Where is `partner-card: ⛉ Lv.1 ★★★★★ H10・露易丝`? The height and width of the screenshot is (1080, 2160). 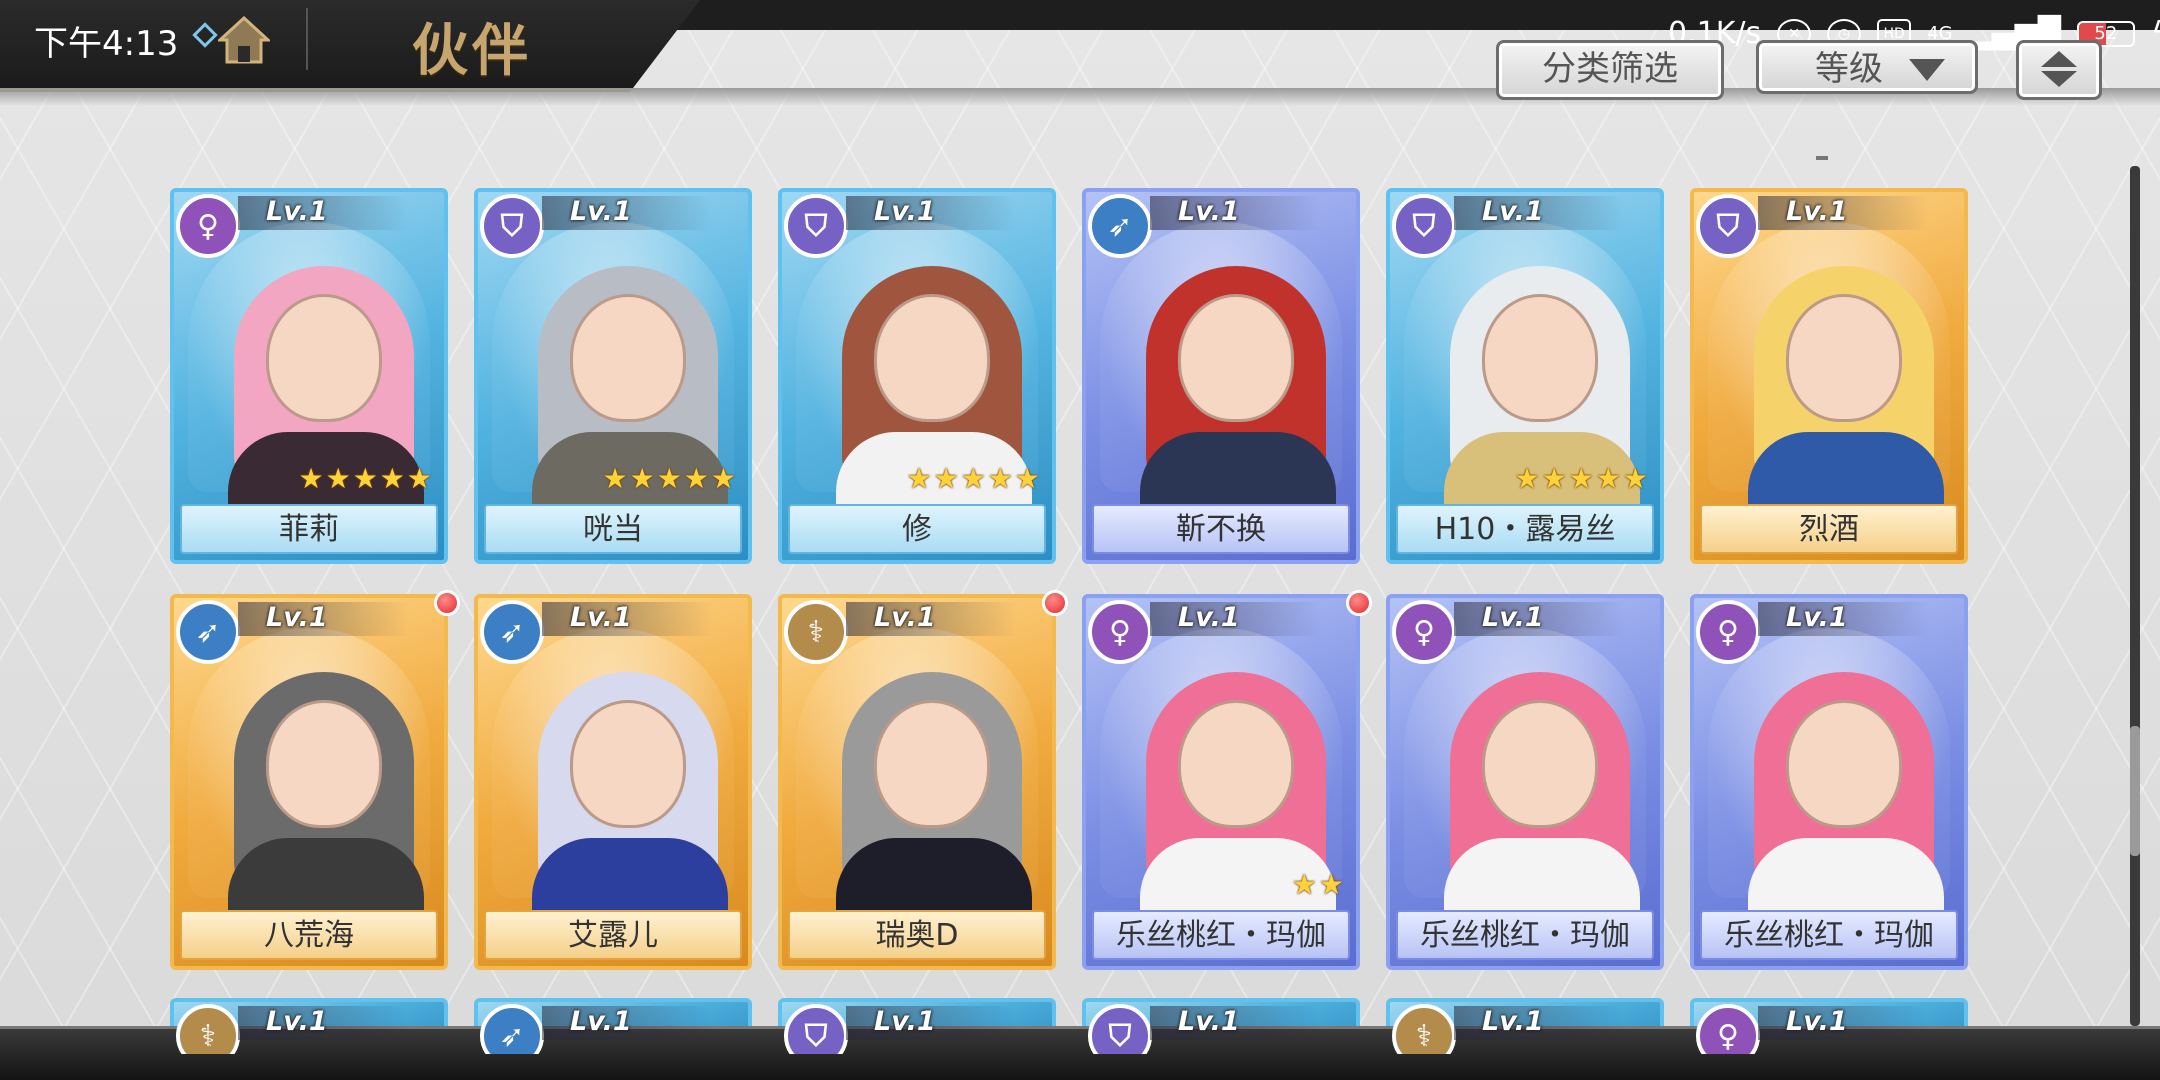 partner-card: ⛉ Lv.1 ★★★★★ H10・露易丝 is located at coordinates (1525, 376).